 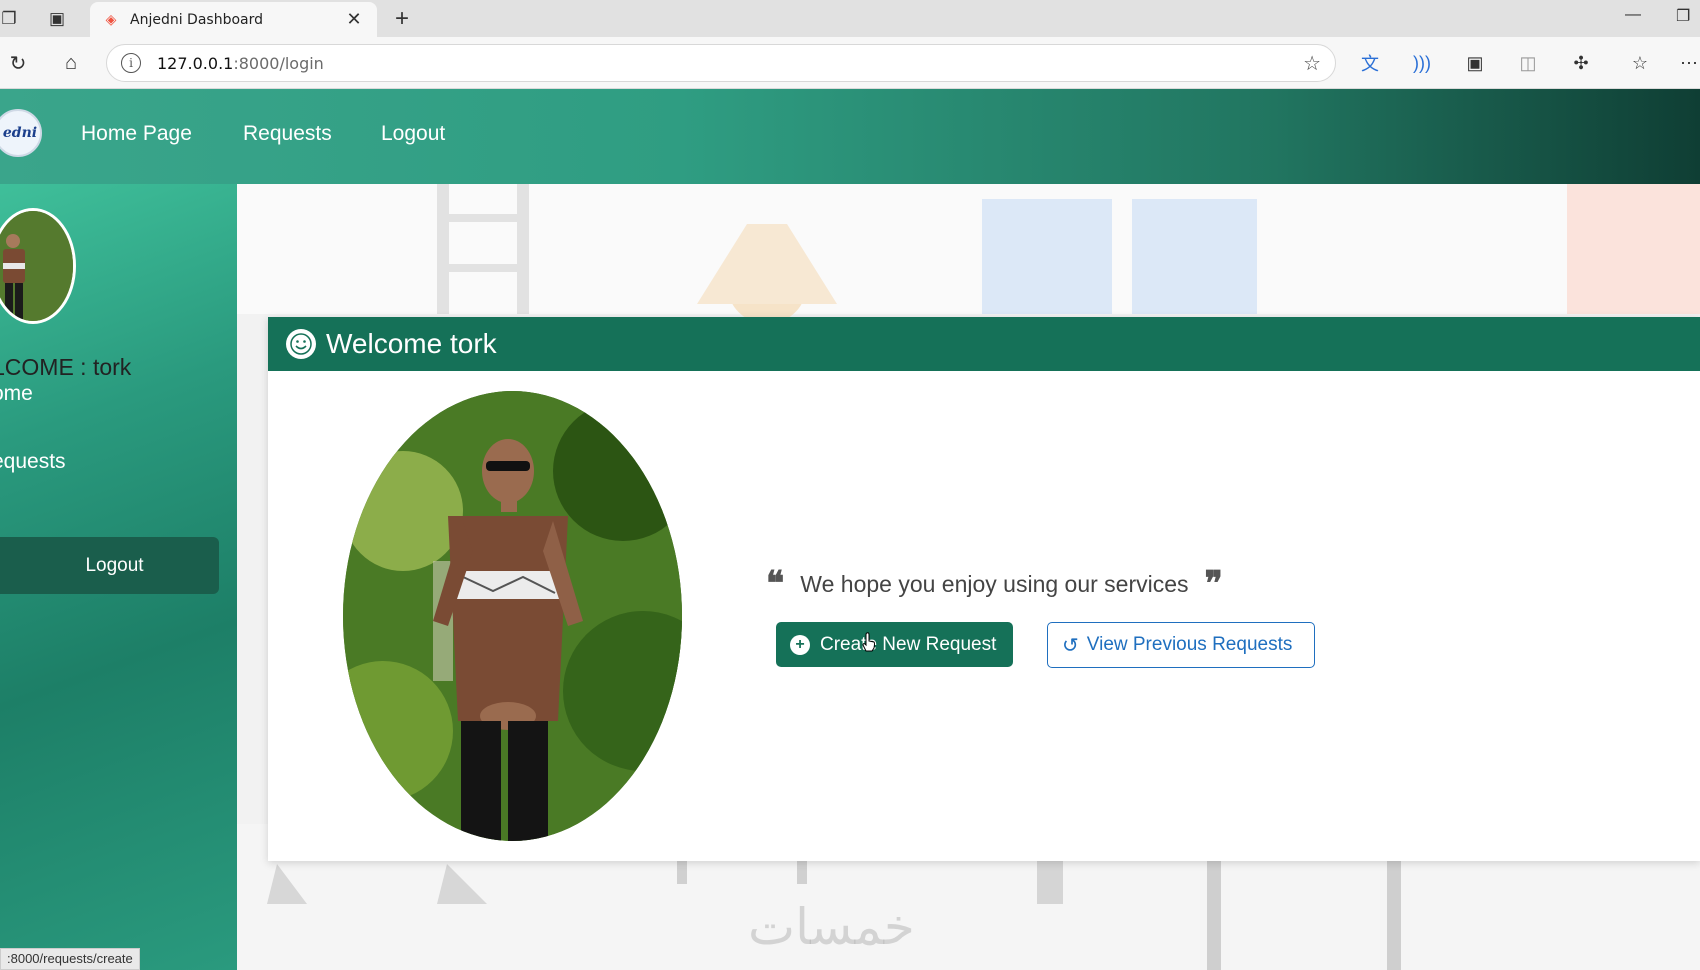 What do you see at coordinates (71, 63) in the screenshot?
I see `home-icon: ⌂` at bounding box center [71, 63].